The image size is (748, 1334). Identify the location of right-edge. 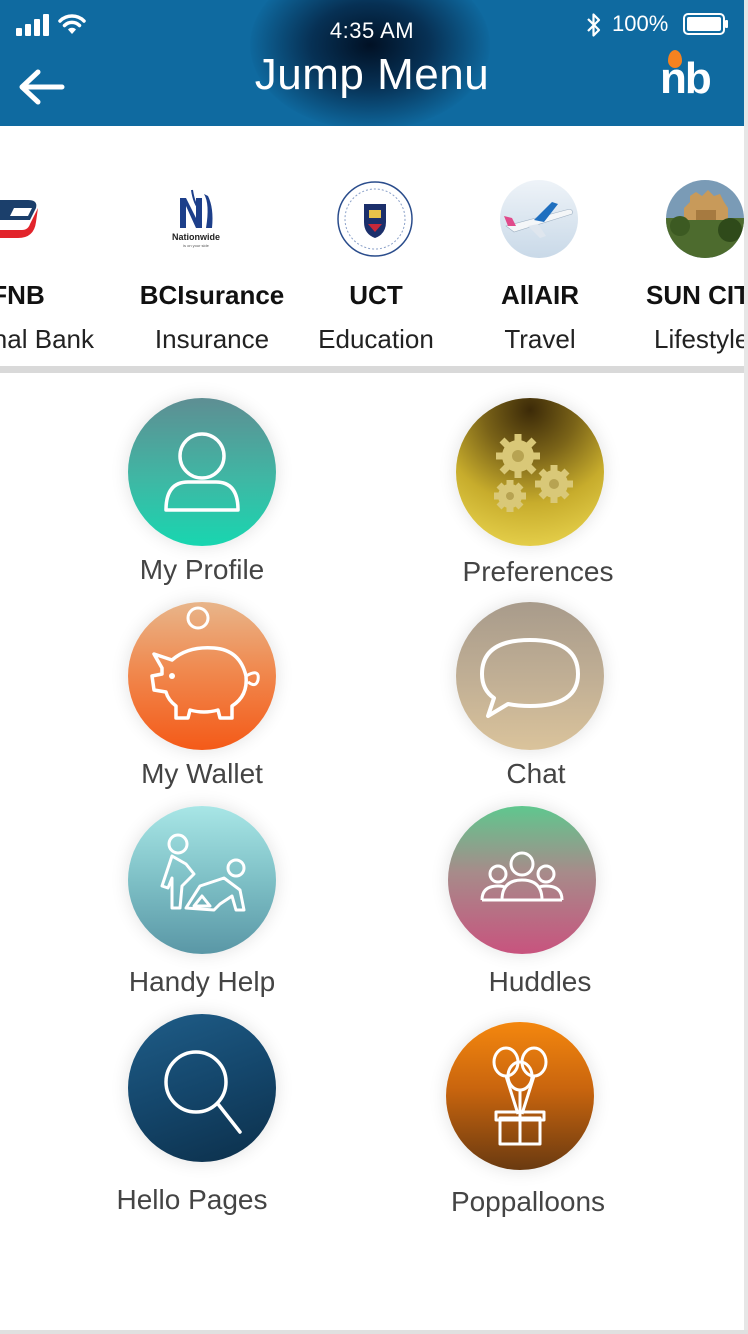
(746, 667).